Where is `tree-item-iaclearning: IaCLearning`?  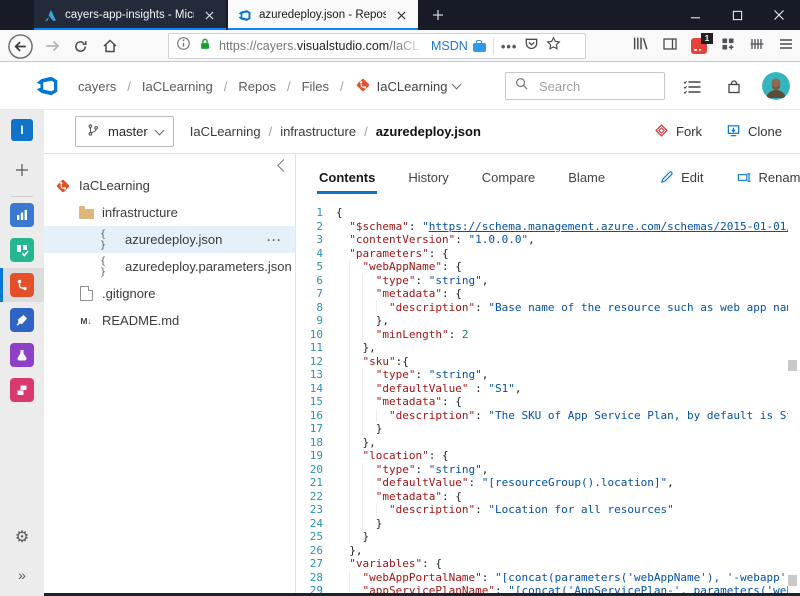
tree-item-iaclearning: IaCLearning is located at coordinates (169, 185).